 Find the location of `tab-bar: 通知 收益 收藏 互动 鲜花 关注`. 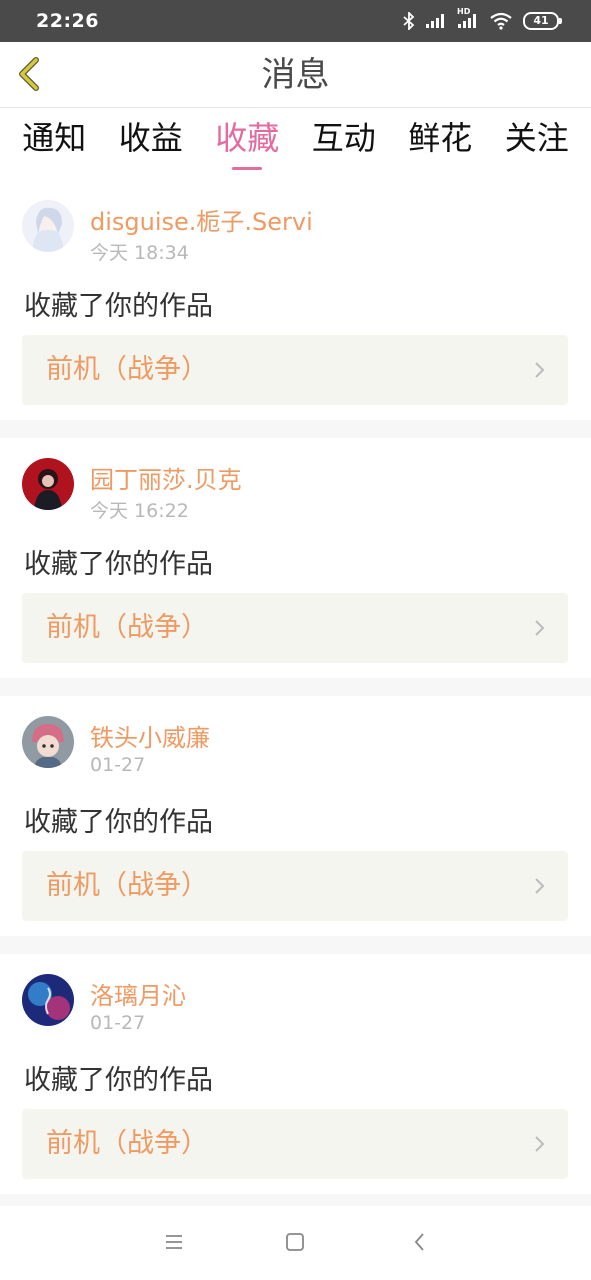

tab-bar: 通知 收益 收藏 互动 鲜花 关注 is located at coordinates (295, 144).